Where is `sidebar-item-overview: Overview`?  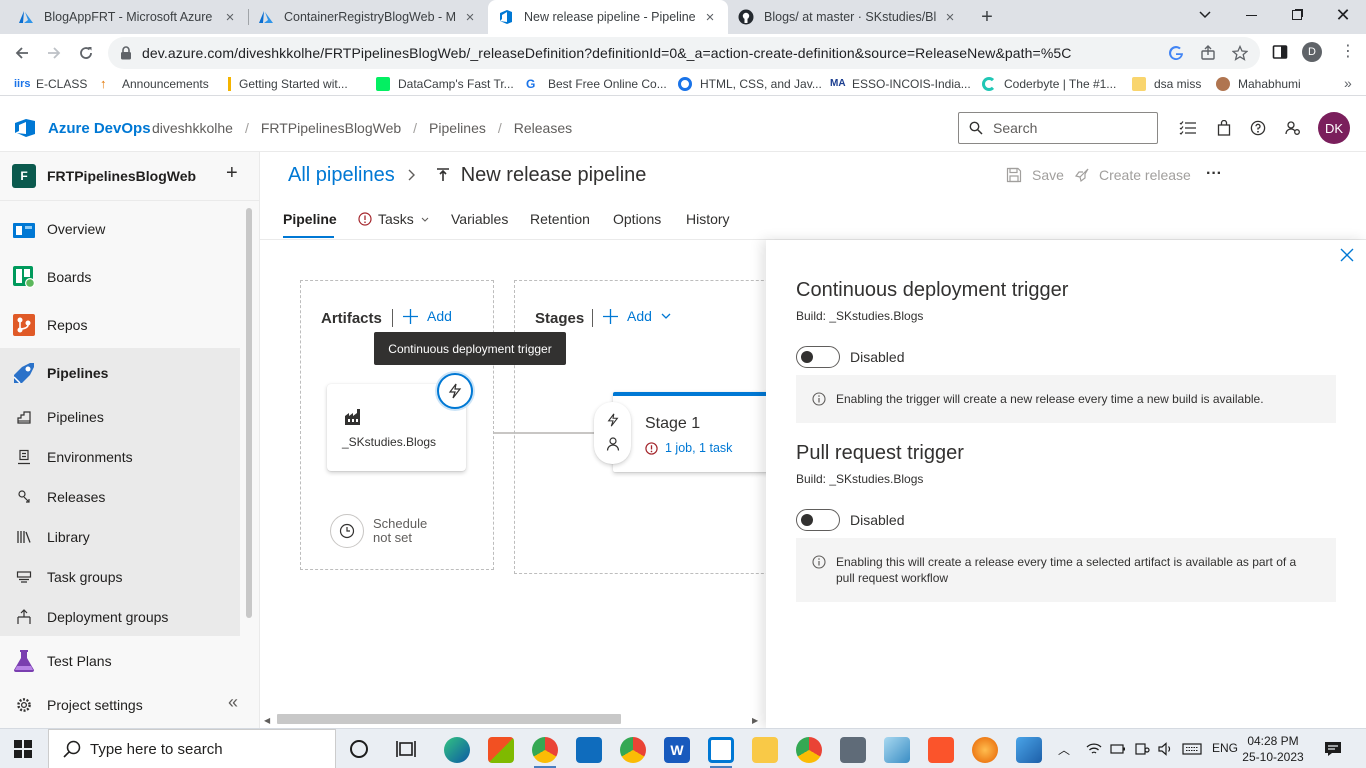 sidebar-item-overview: Overview is located at coordinates (120, 229).